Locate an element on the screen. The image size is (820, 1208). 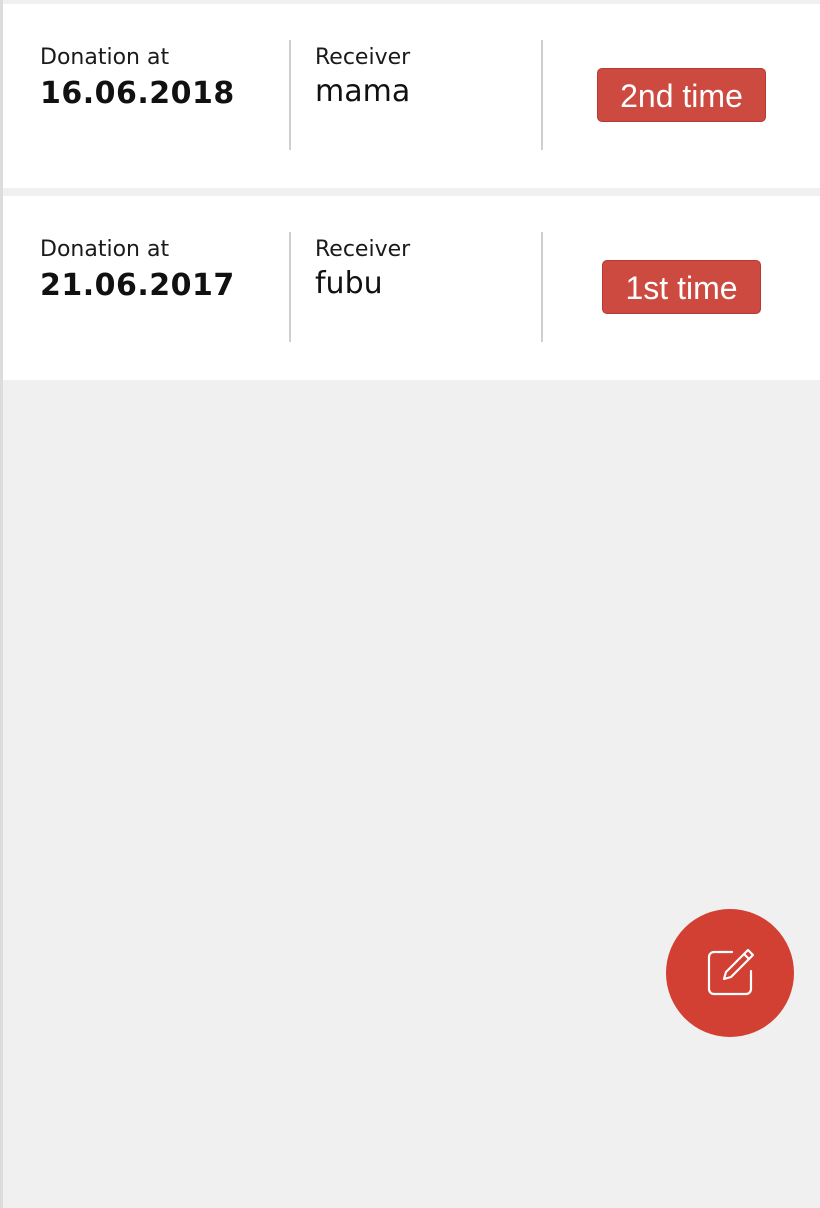
add-donation-fab is located at coordinates (730, 973).